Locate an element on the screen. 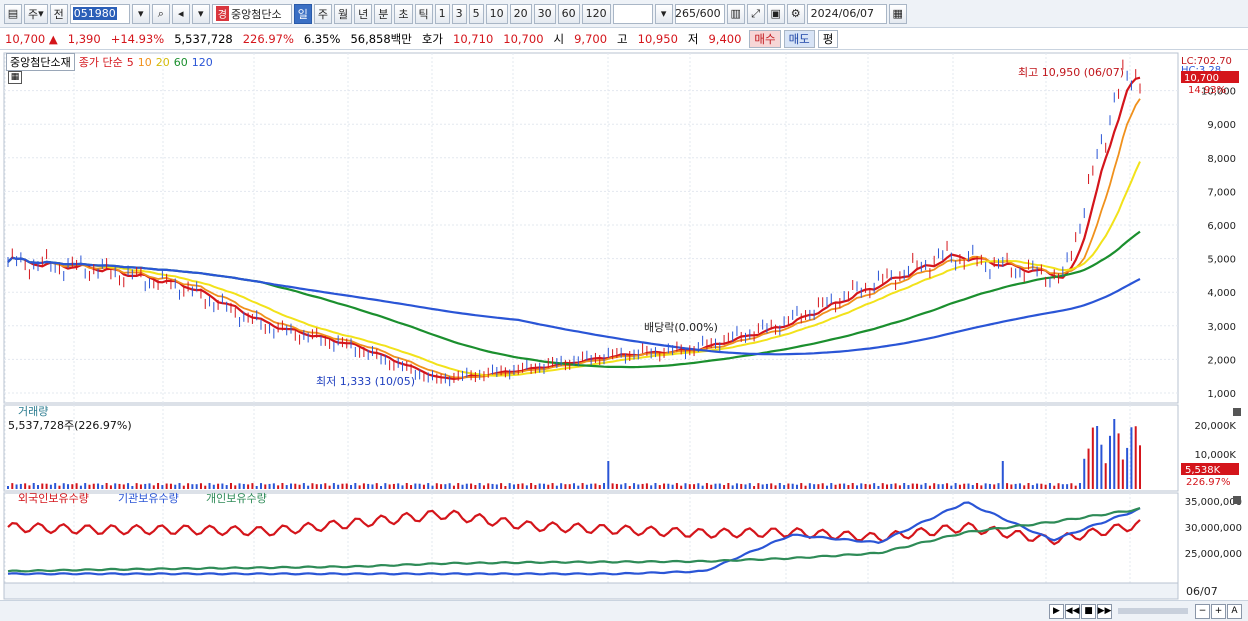 The image size is (1248, 621). text-size-icon: A is located at coordinates (1234, 611).